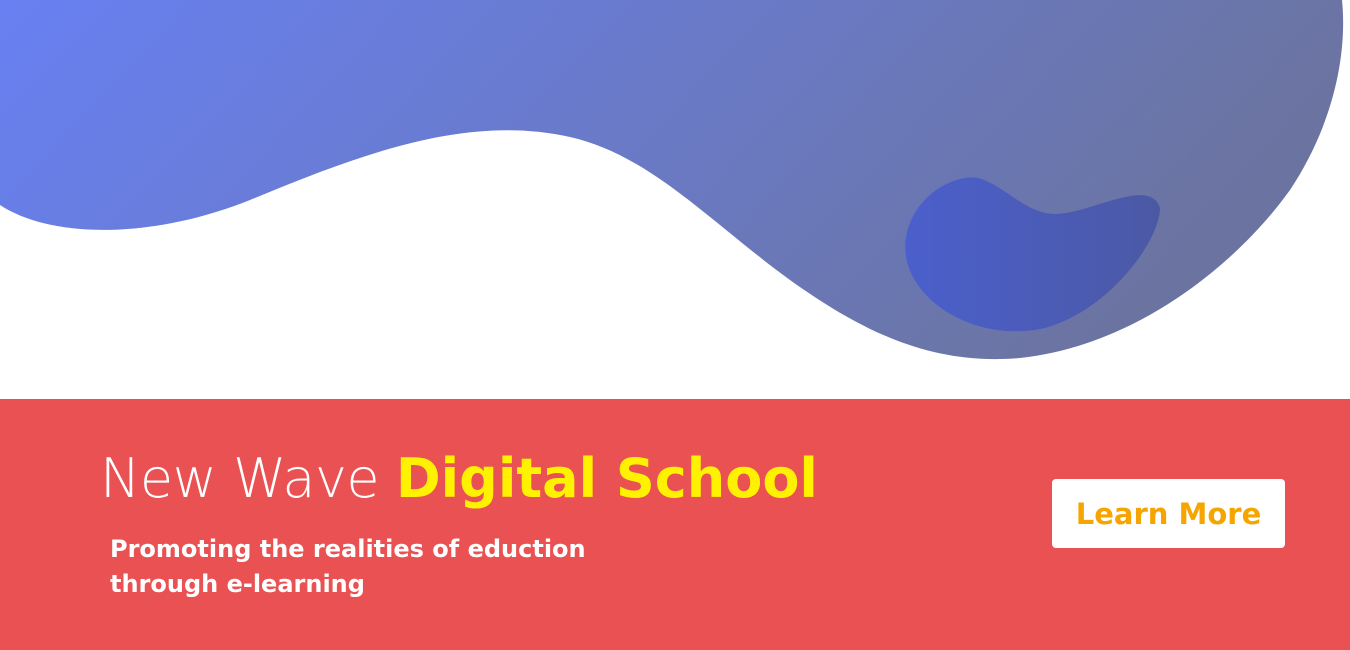 Image resolution: width=1350 pixels, height=650 pixels. I want to click on page-title: New Wave Digital School, so click(459, 479).